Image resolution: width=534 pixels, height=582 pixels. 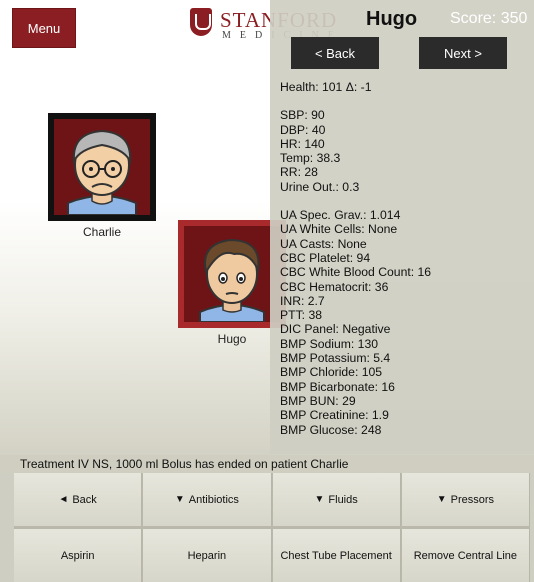 I want to click on fluids-dropdown: ▼ Fluids, so click(x=336, y=499).